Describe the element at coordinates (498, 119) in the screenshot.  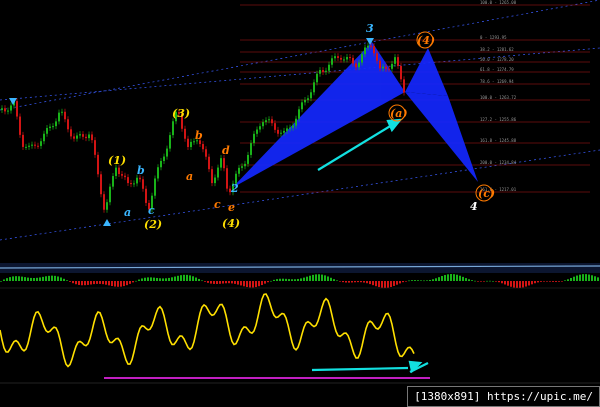
I see `fib-label: 127.2 - 1255.86` at that location.